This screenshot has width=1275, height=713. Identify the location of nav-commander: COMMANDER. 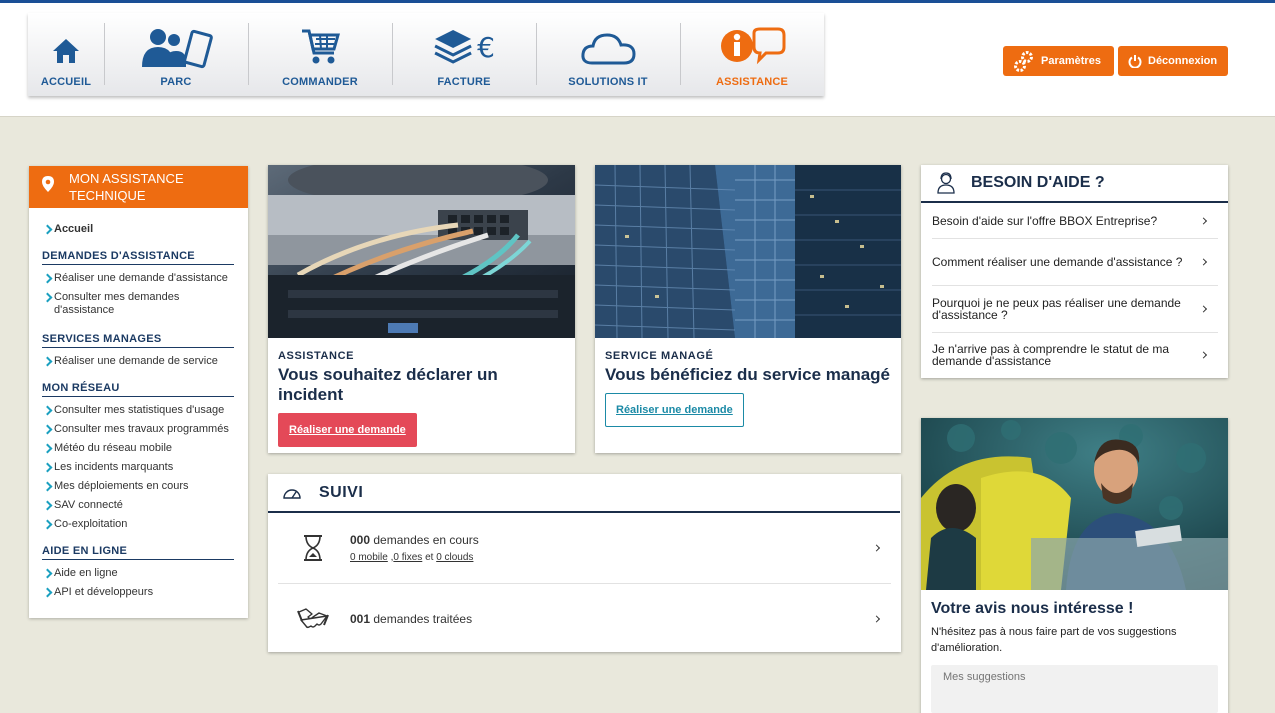
(320, 54).